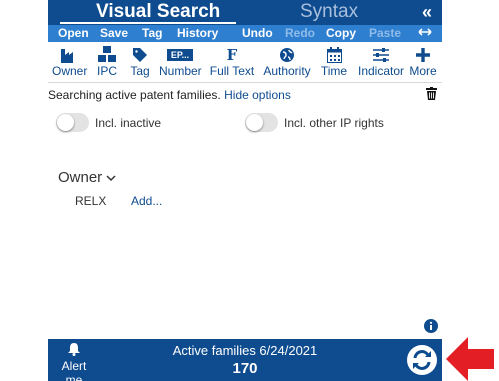  I want to click on toolbar-more: More, so click(423, 63).